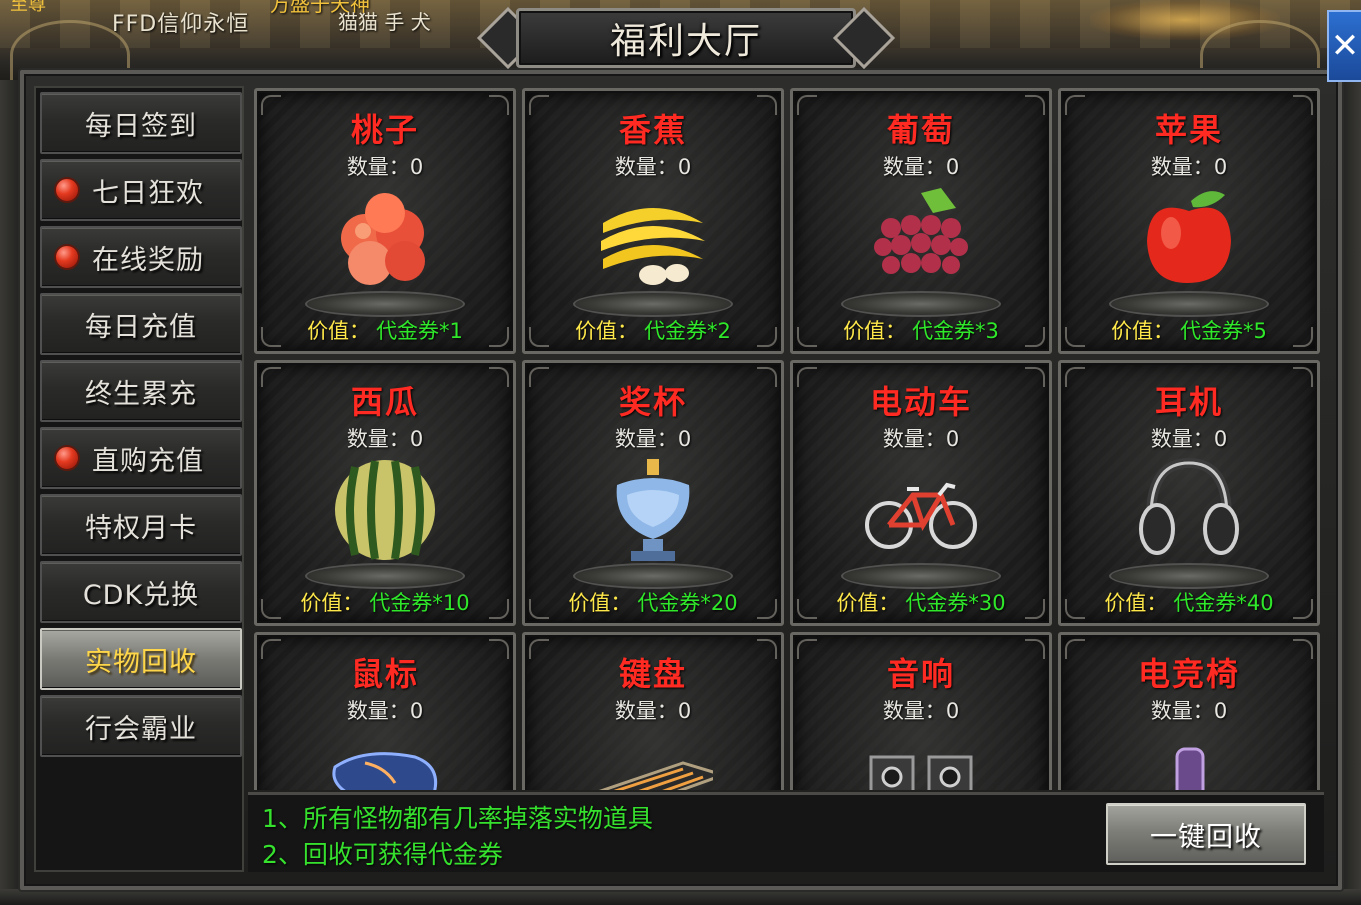 Image resolution: width=1361 pixels, height=905 pixels. I want to click on value-amount: 代金券*1, so click(419, 331).